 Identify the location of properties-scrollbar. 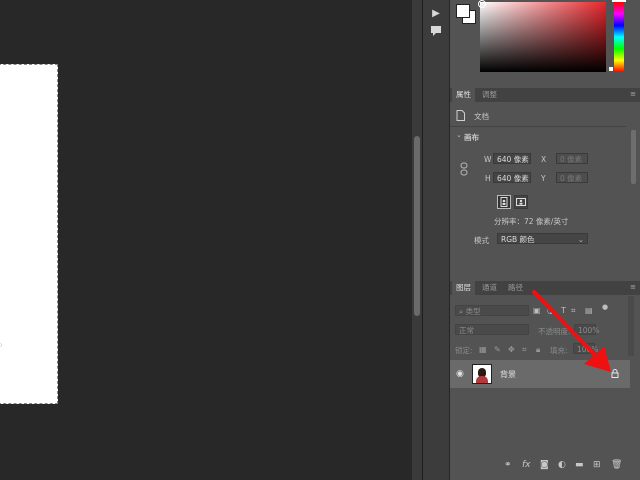
(633, 157).